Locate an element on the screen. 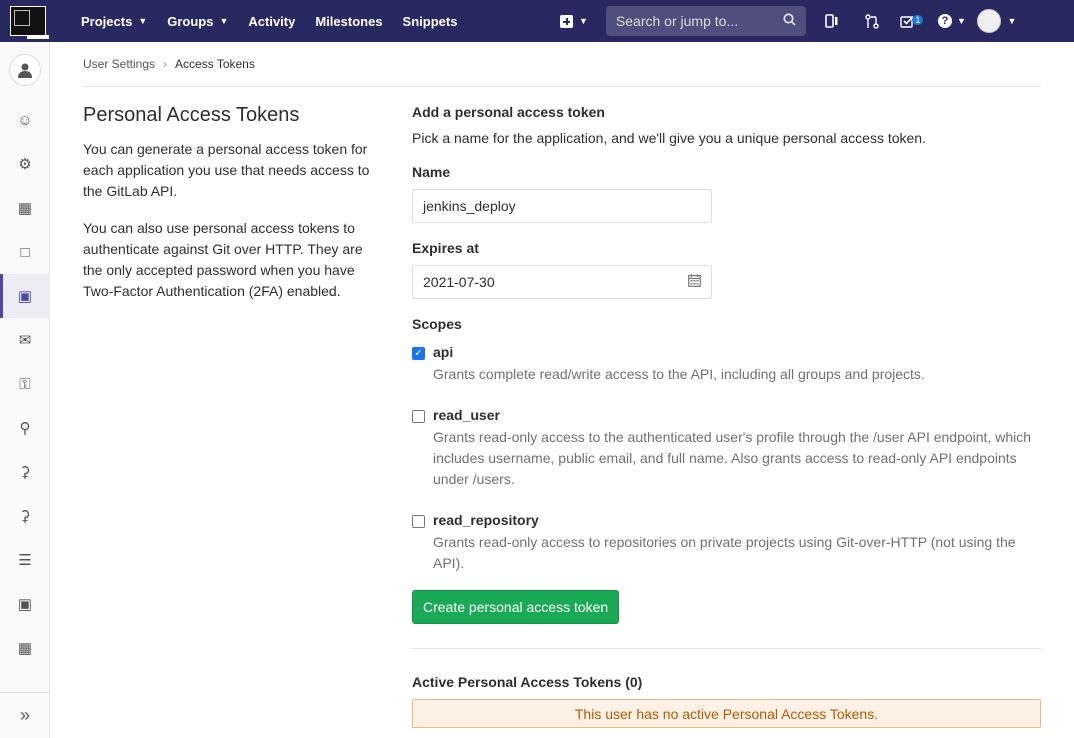  collapse-sidebar-button: » is located at coordinates (25, 715).